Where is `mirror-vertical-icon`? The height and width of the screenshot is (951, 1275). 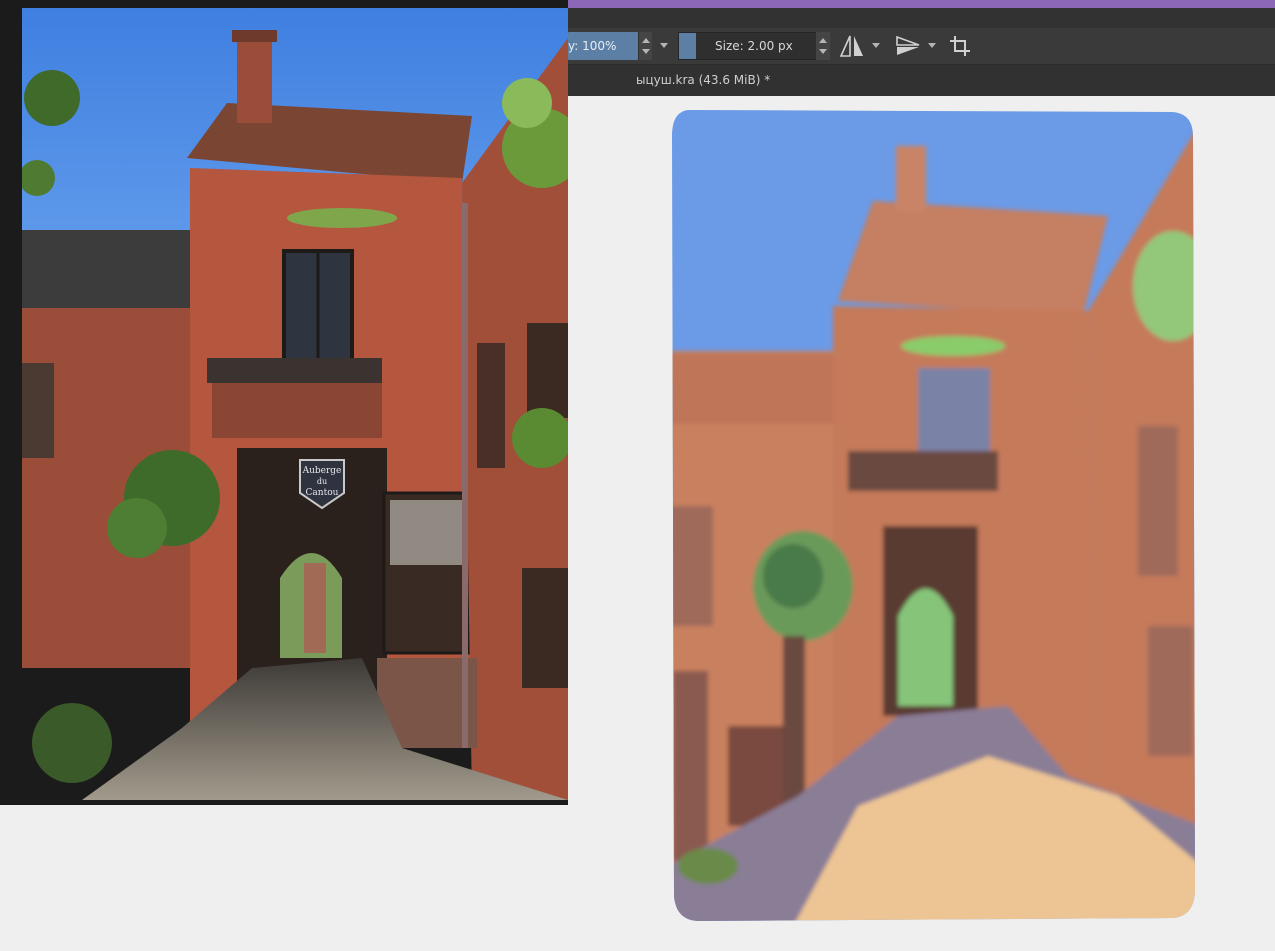
mirror-vertical-icon is located at coordinates (908, 46).